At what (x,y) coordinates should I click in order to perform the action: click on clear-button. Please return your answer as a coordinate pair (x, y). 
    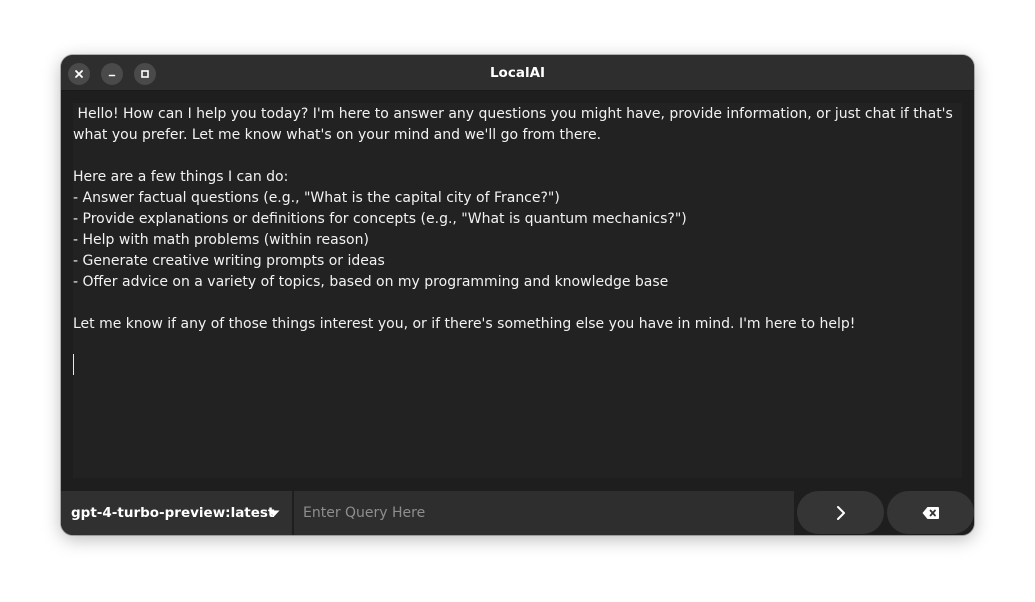
    Looking at the image, I should click on (930, 512).